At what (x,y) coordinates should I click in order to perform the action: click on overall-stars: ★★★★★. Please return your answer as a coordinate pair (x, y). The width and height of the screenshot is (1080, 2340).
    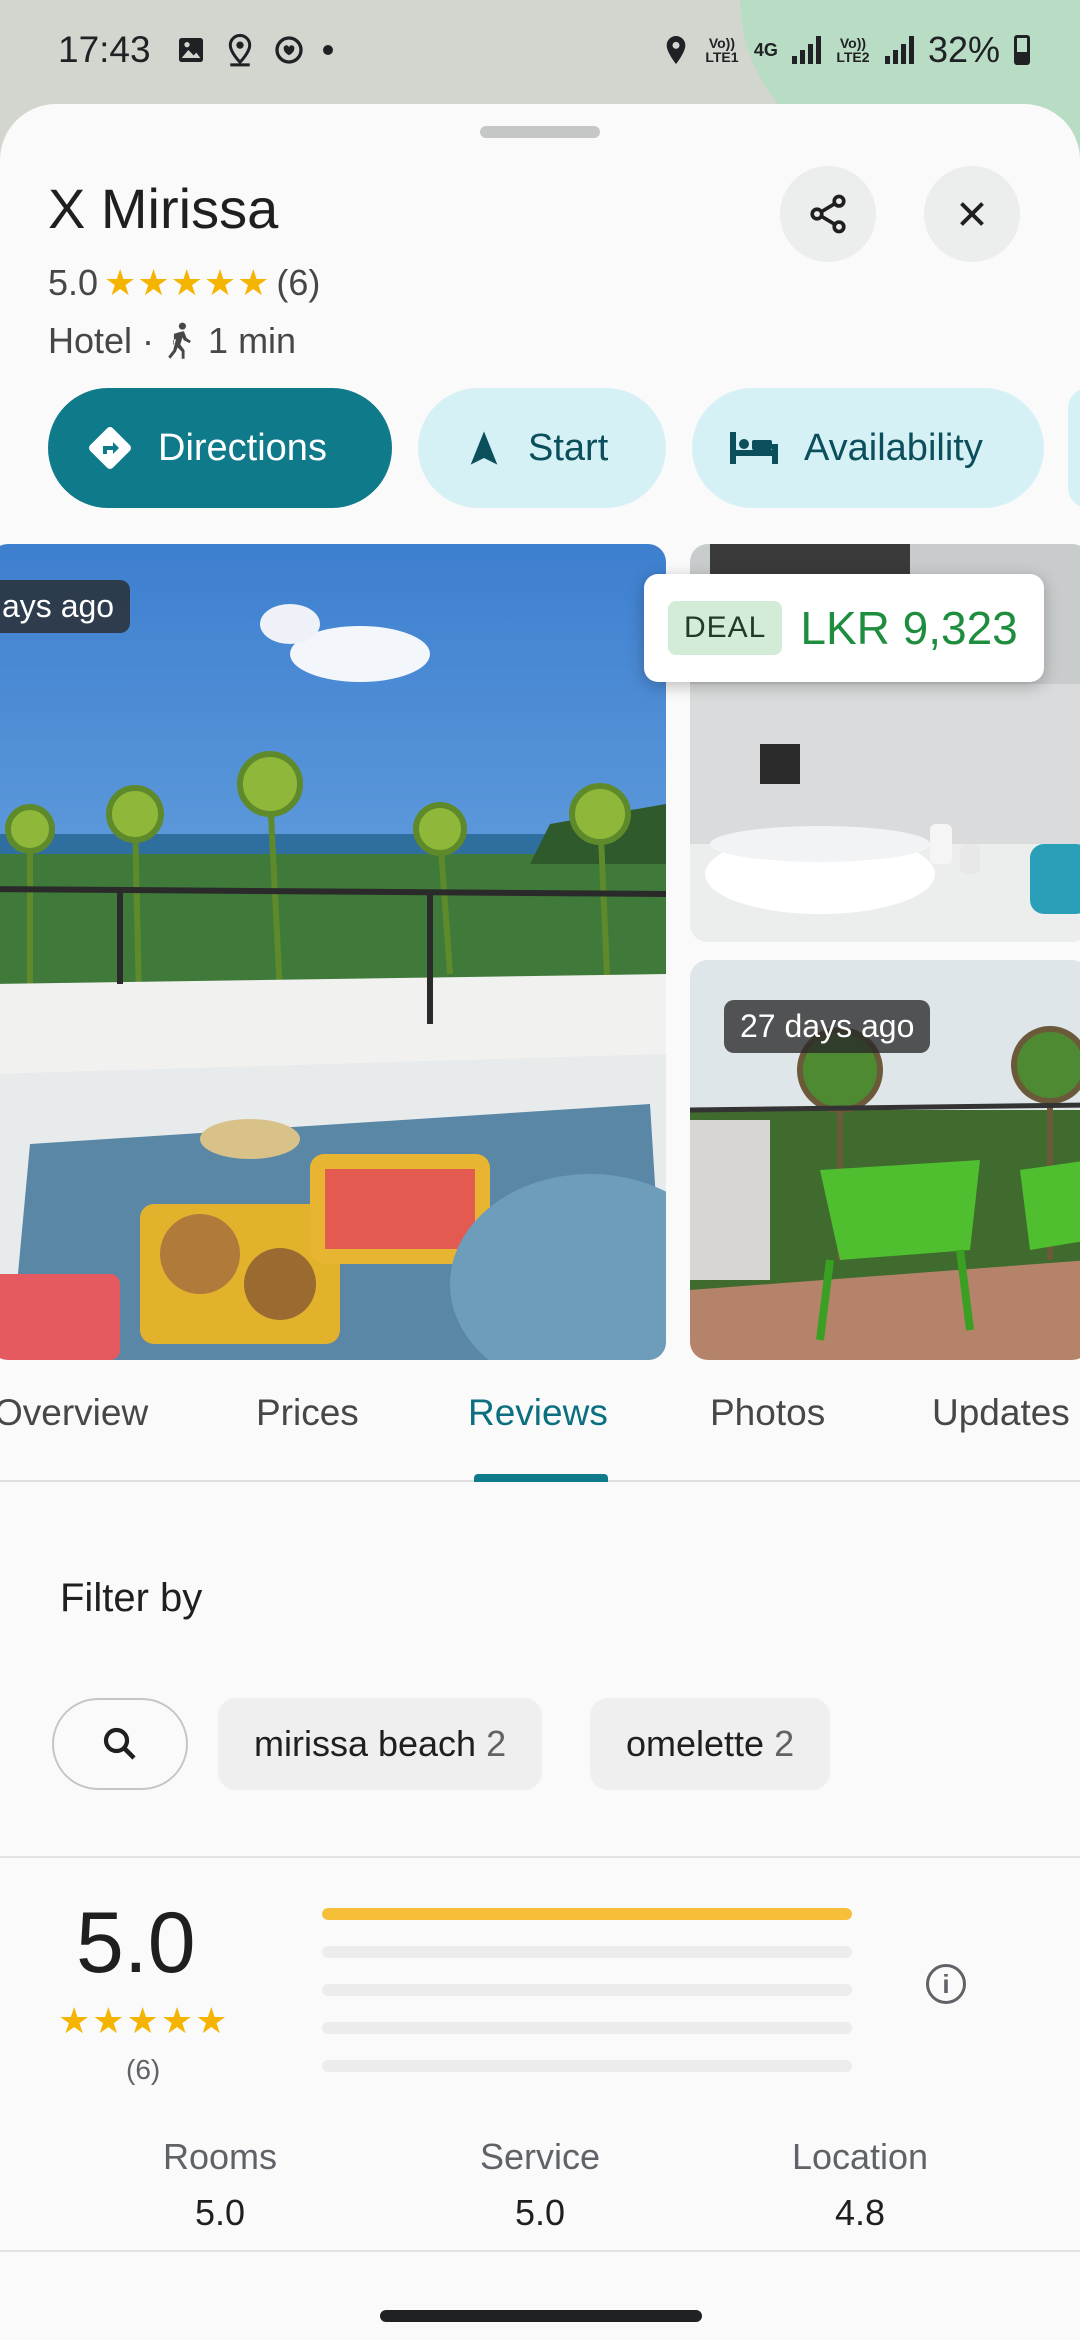
    Looking at the image, I should click on (144, 2020).